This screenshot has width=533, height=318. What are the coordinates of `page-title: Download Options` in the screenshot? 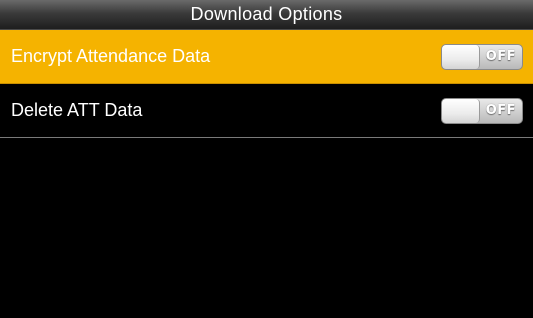 It's located at (266, 14).